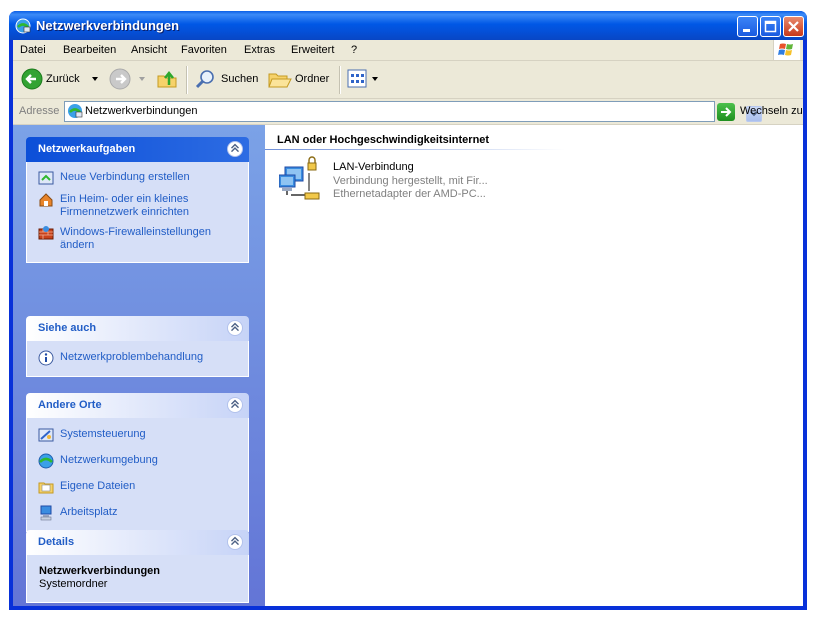 Image resolution: width=832 pixels, height=626 pixels. What do you see at coordinates (87, 149) in the screenshot?
I see `panel-title: Netzwerkaufgaben` at bounding box center [87, 149].